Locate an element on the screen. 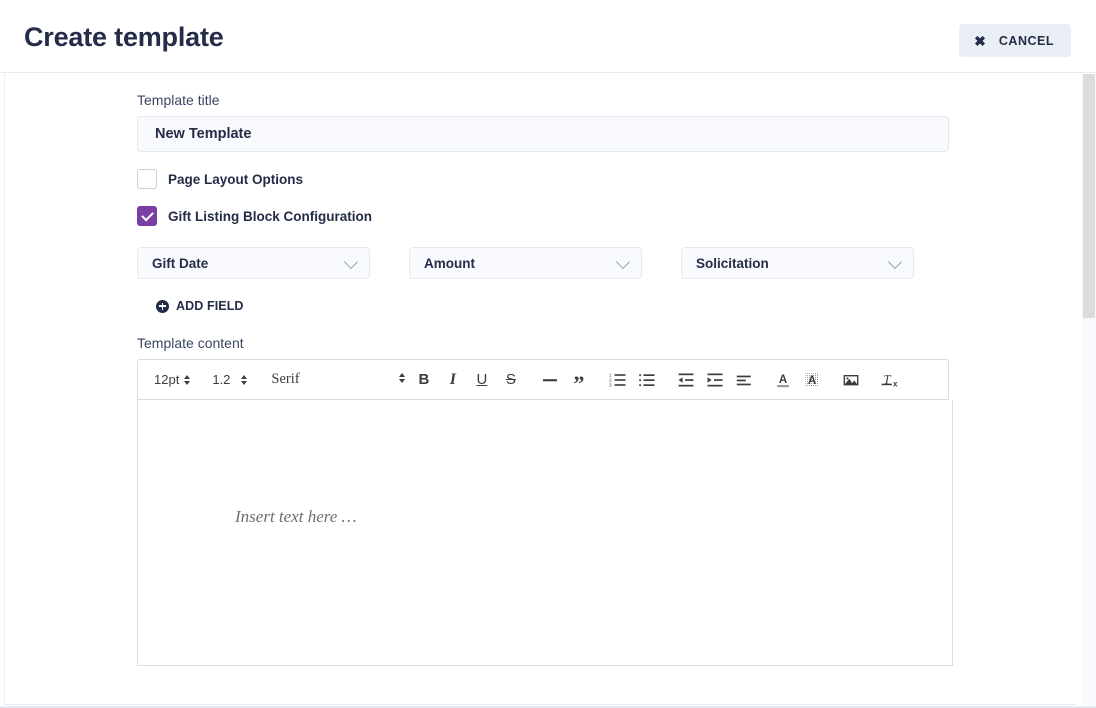 Image resolution: width=1096 pixels, height=708 pixels. line-height-stepper: 1.2 is located at coordinates (229, 379).